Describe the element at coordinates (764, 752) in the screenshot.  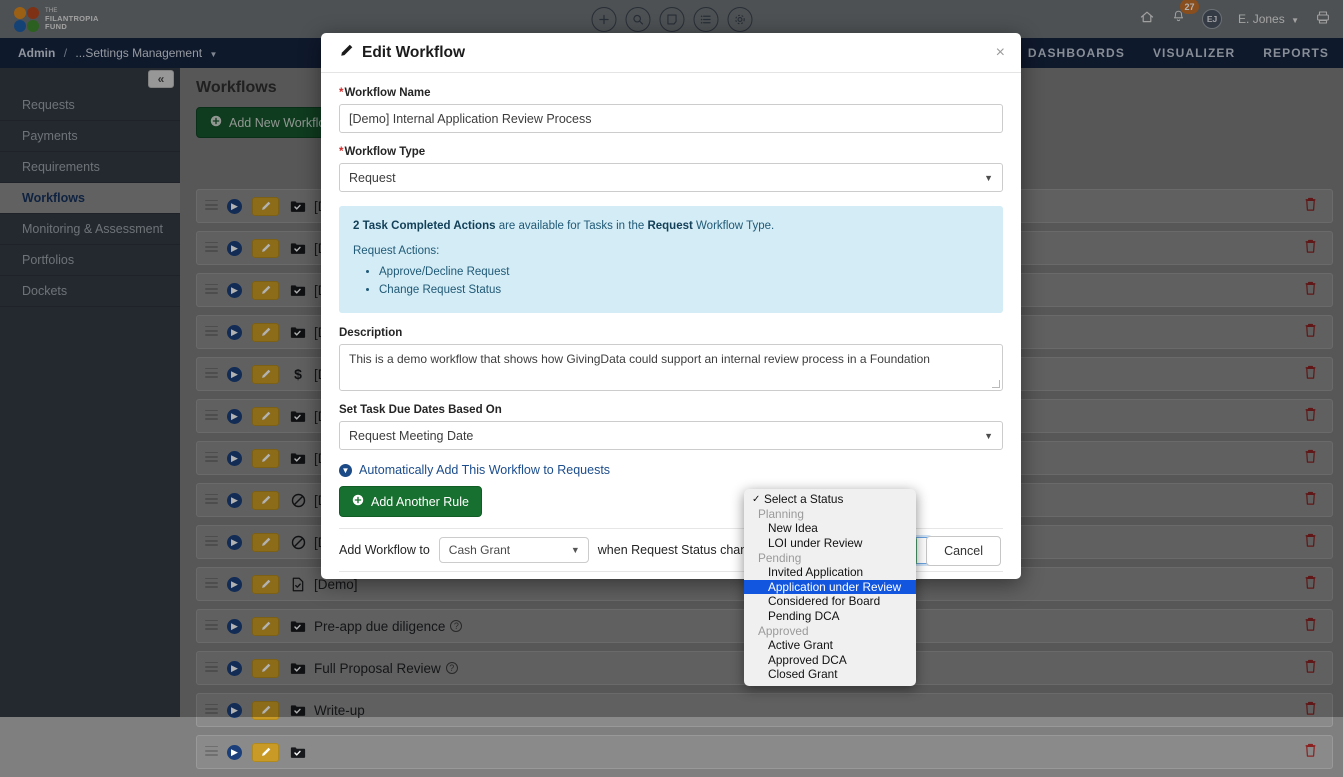
I see `workflow-row: ▶` at that location.